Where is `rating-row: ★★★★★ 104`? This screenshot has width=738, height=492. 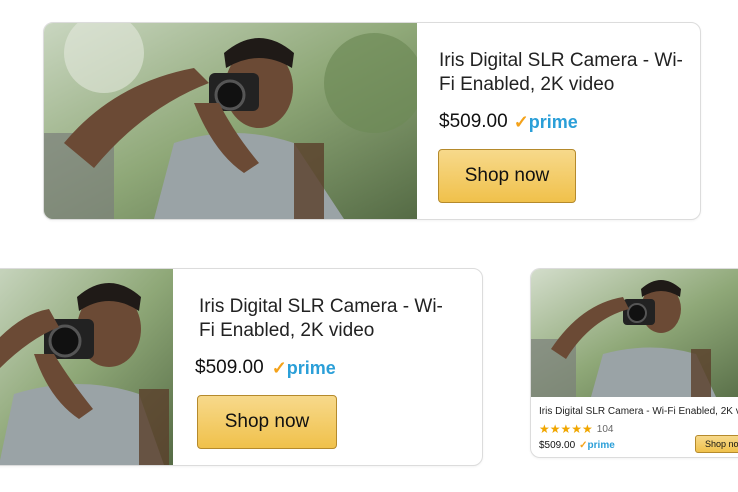 rating-row: ★★★★★ 104 is located at coordinates (576, 429).